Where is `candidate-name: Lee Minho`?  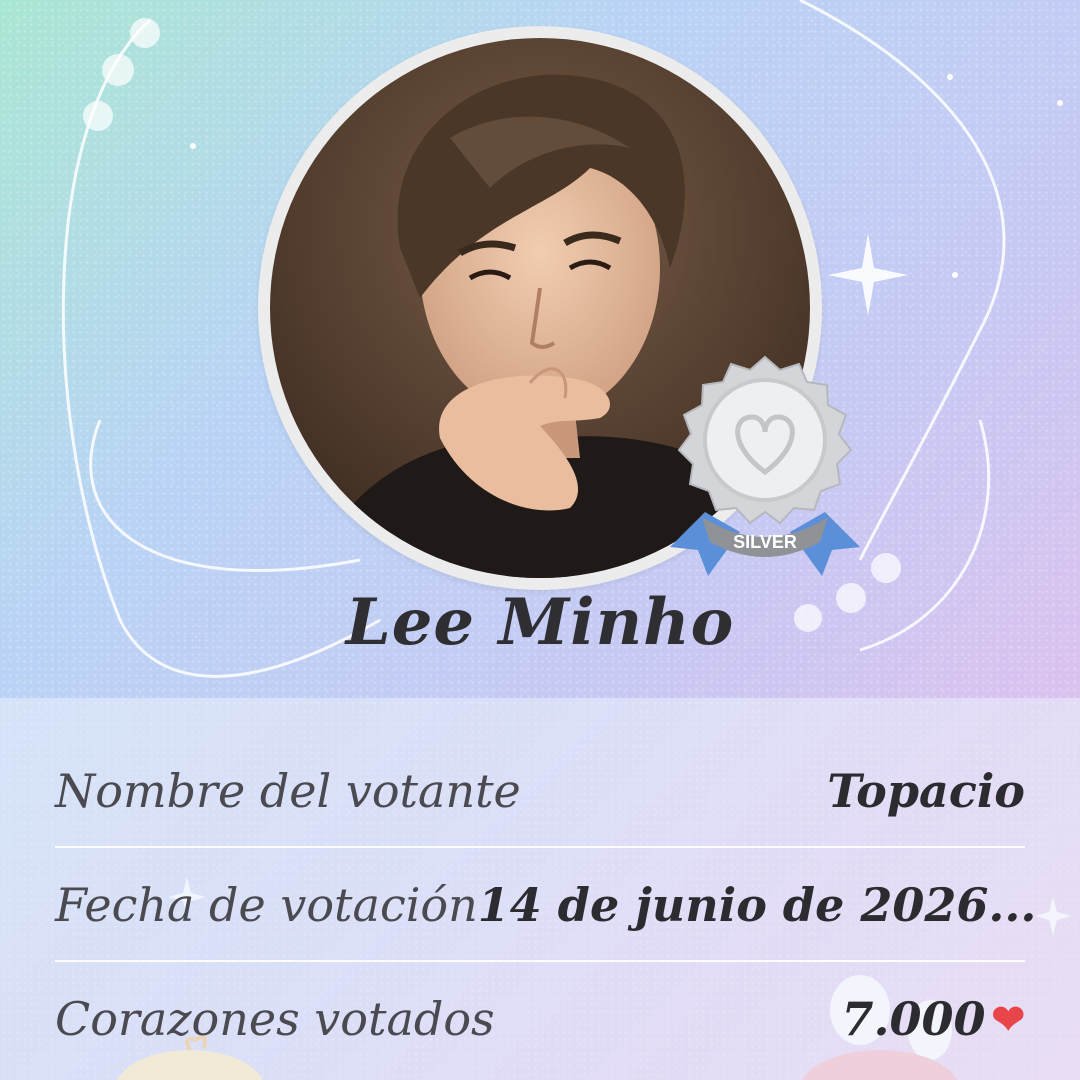 candidate-name: Lee Minho is located at coordinates (540, 622).